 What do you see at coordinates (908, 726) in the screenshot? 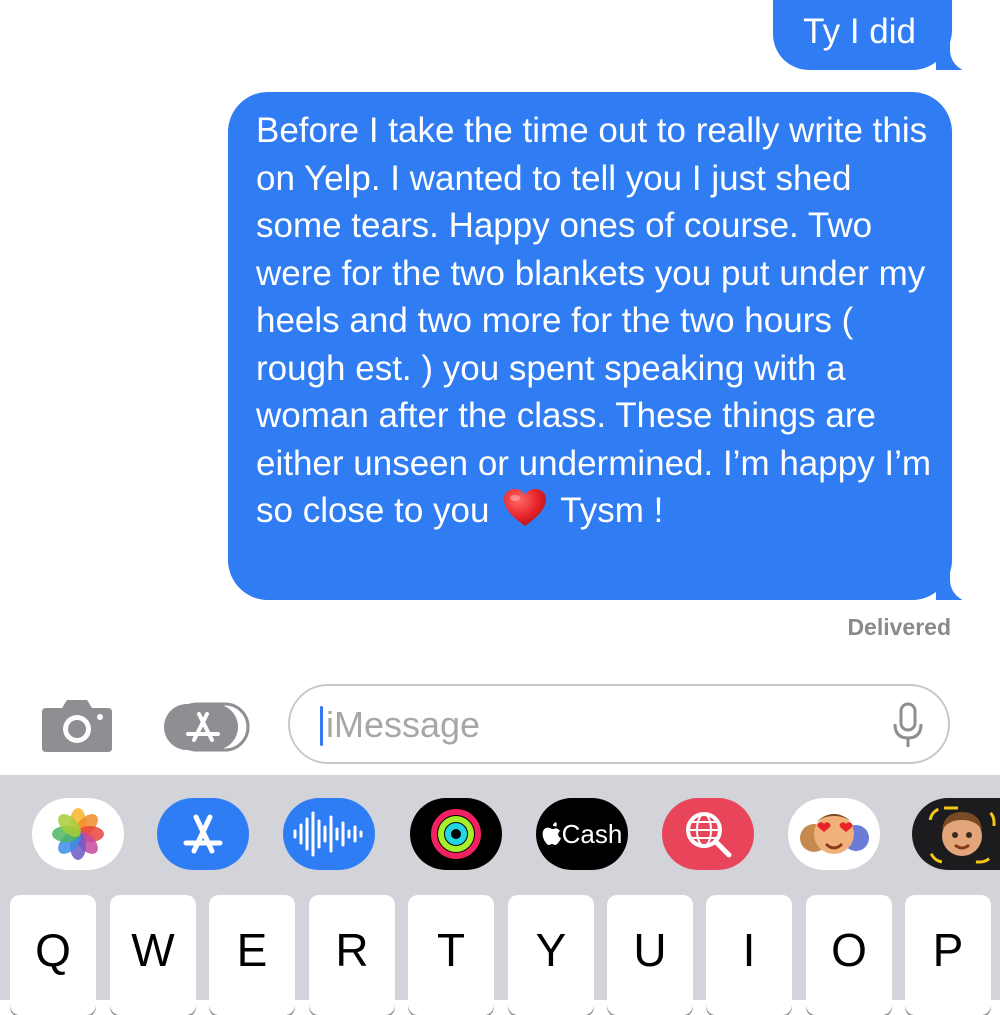
I see `microphone-icon` at bounding box center [908, 726].